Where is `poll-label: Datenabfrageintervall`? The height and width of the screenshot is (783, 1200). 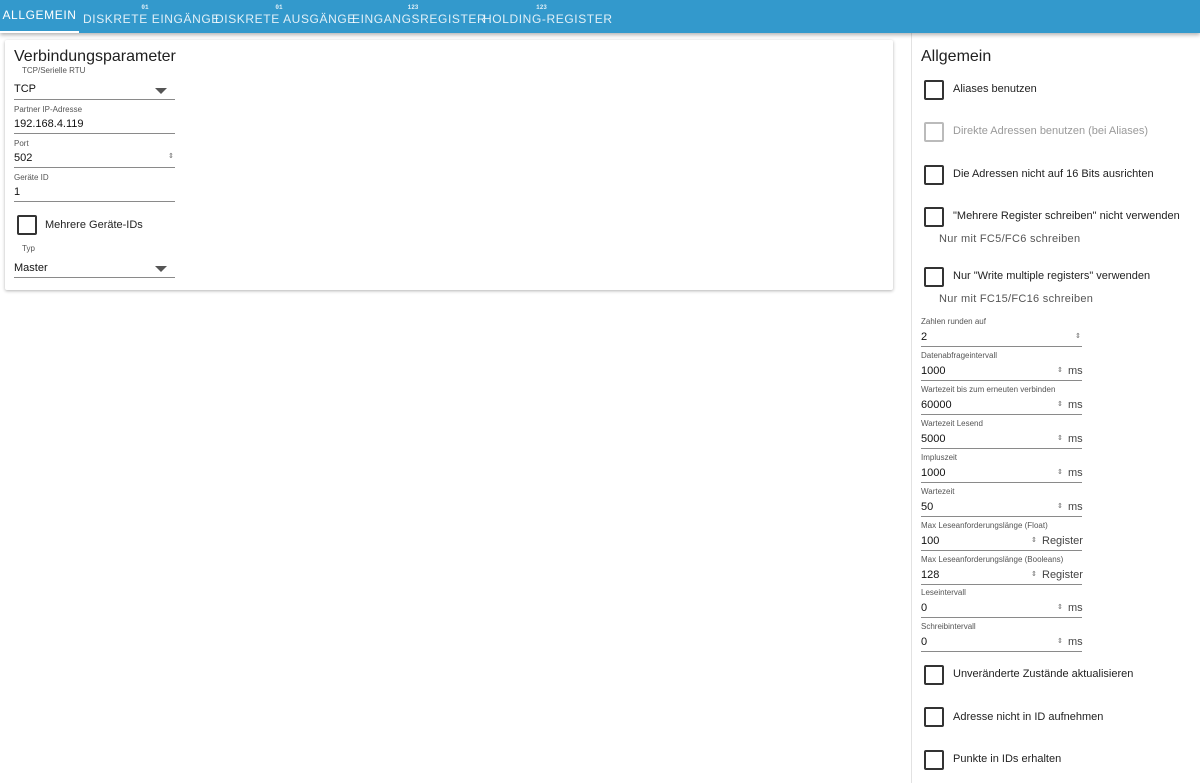
poll-label: Datenabfrageintervall is located at coordinates (959, 355).